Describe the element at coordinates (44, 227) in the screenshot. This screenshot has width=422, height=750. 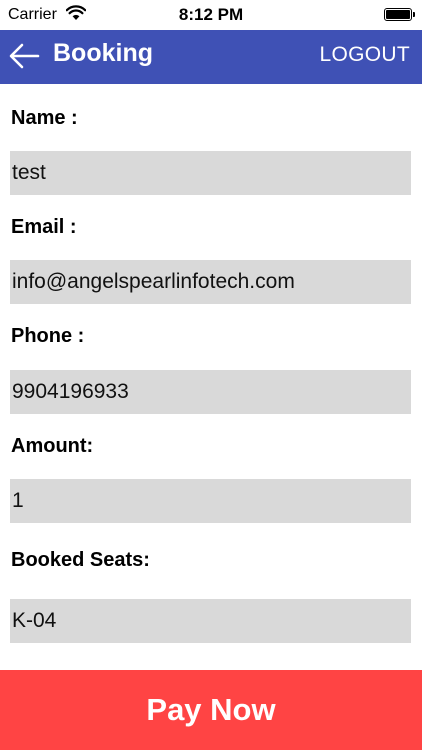
I see `email-label: Email :` at that location.